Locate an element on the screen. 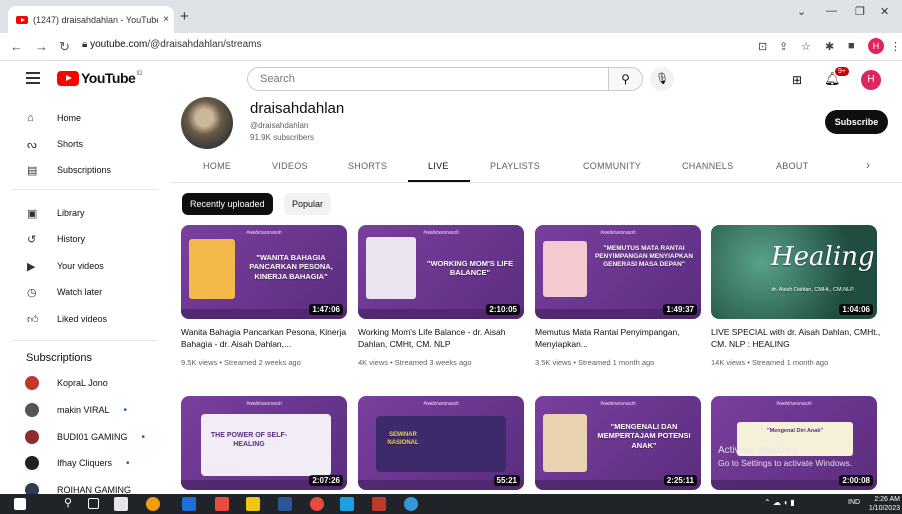 The height and width of the screenshot is (514, 902). forward-button: → is located at coordinates (41, 46).